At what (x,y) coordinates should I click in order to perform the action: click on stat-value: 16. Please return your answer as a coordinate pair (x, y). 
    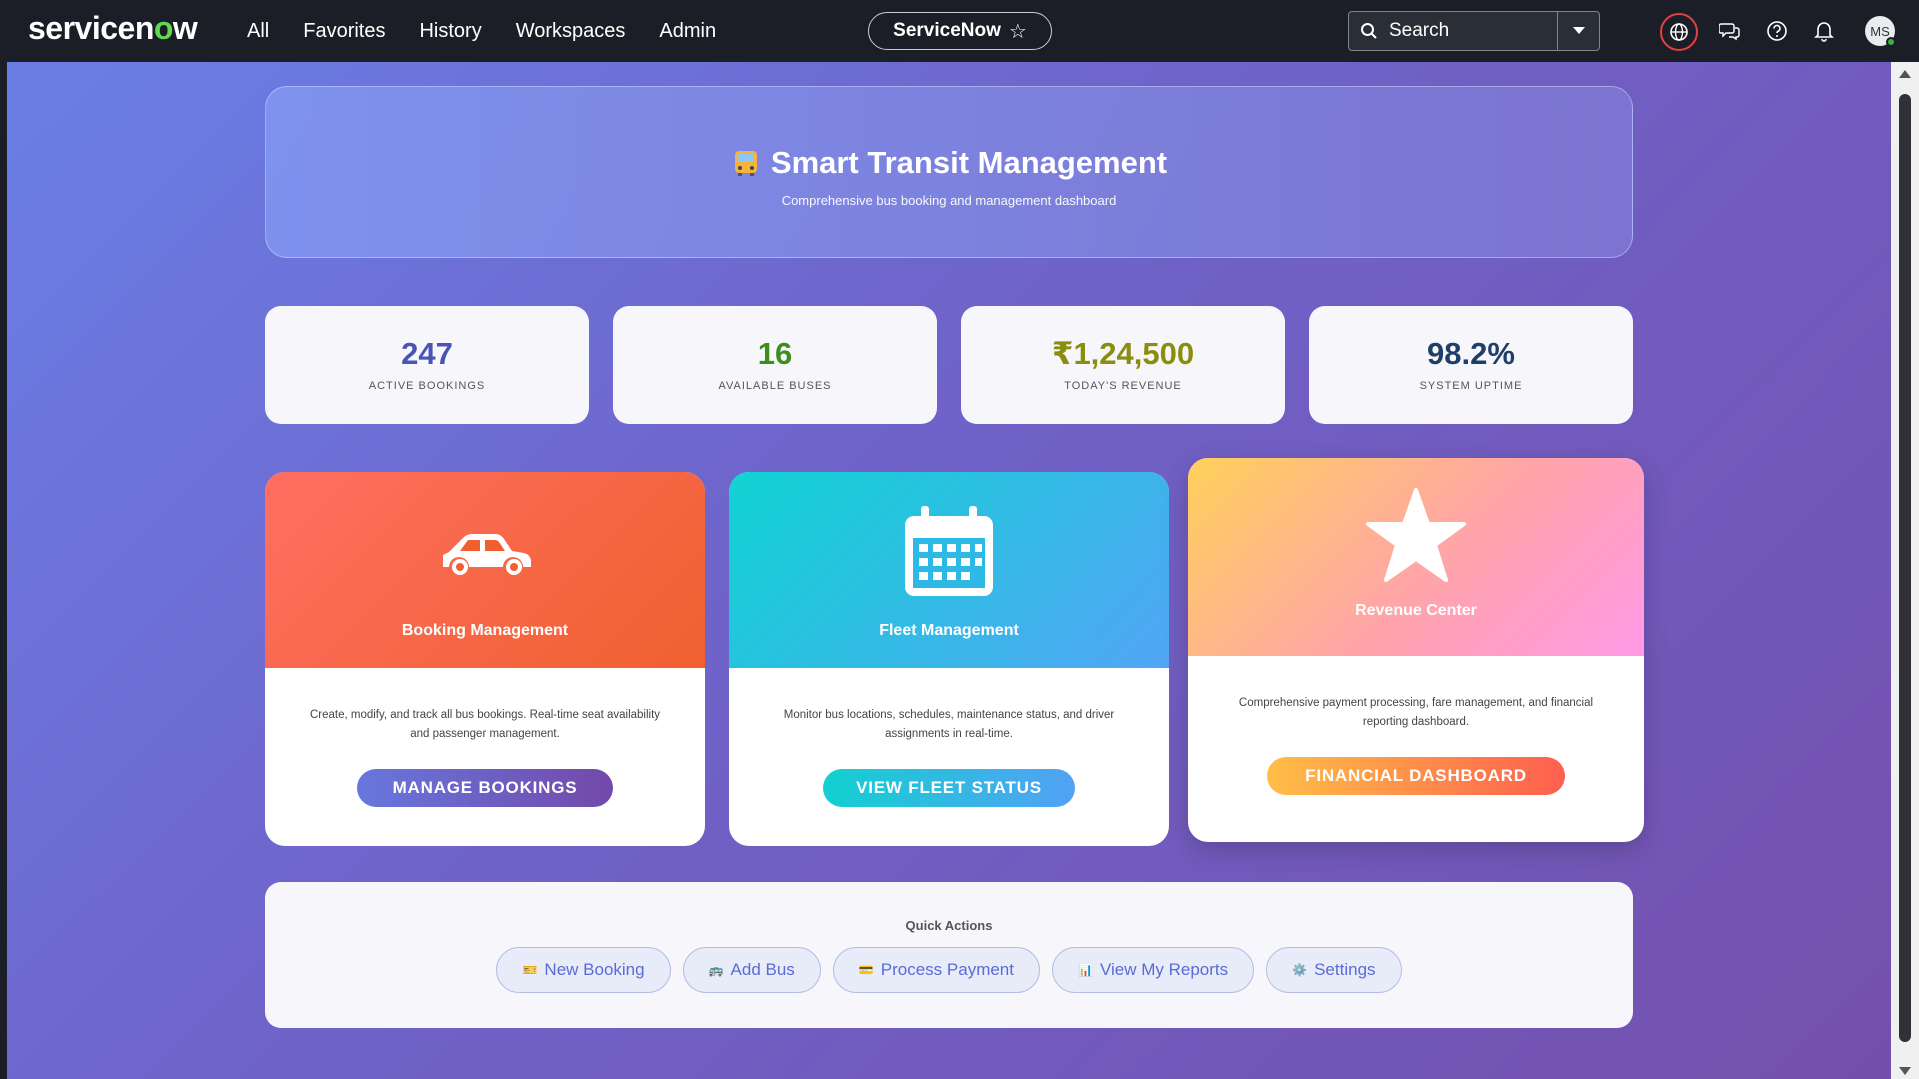
    Looking at the image, I should click on (775, 353).